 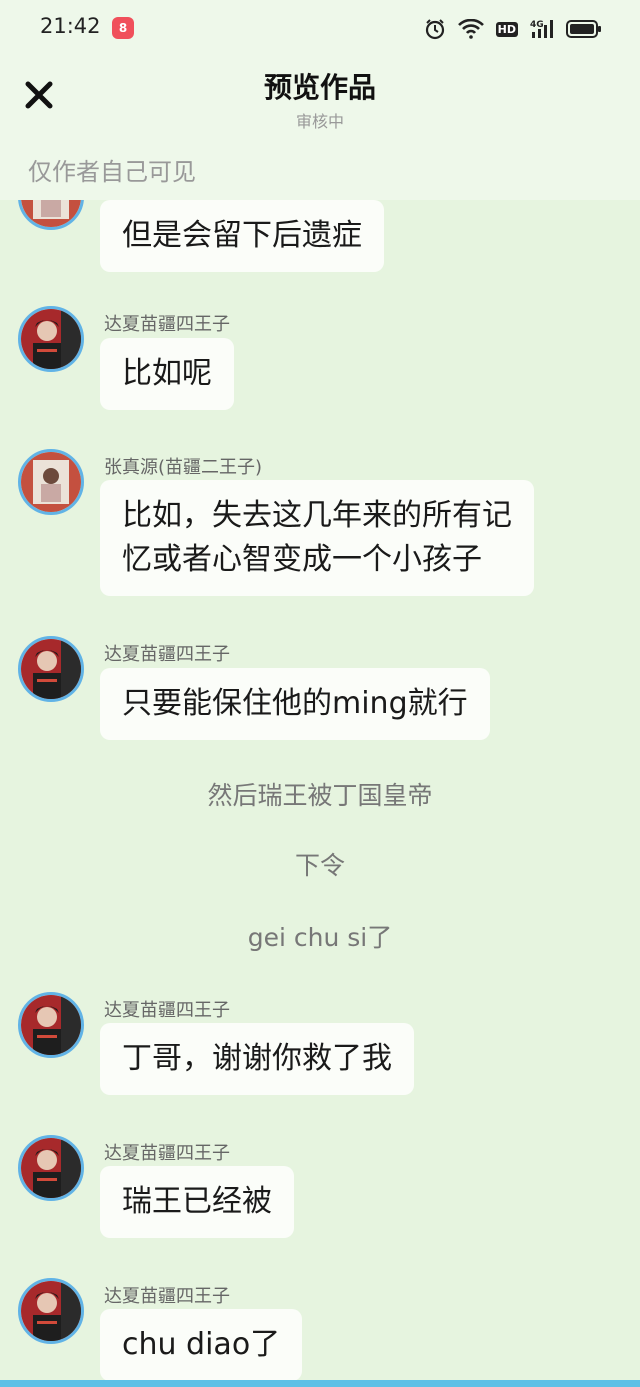 I want to click on message-text-line: 忆或者心智变成一个小孩子, so click(x=302, y=559).